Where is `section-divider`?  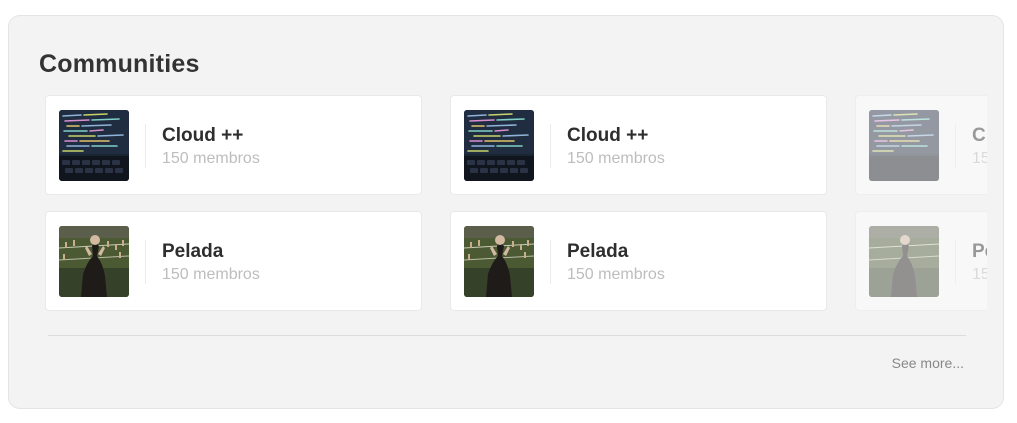
section-divider is located at coordinates (507, 335).